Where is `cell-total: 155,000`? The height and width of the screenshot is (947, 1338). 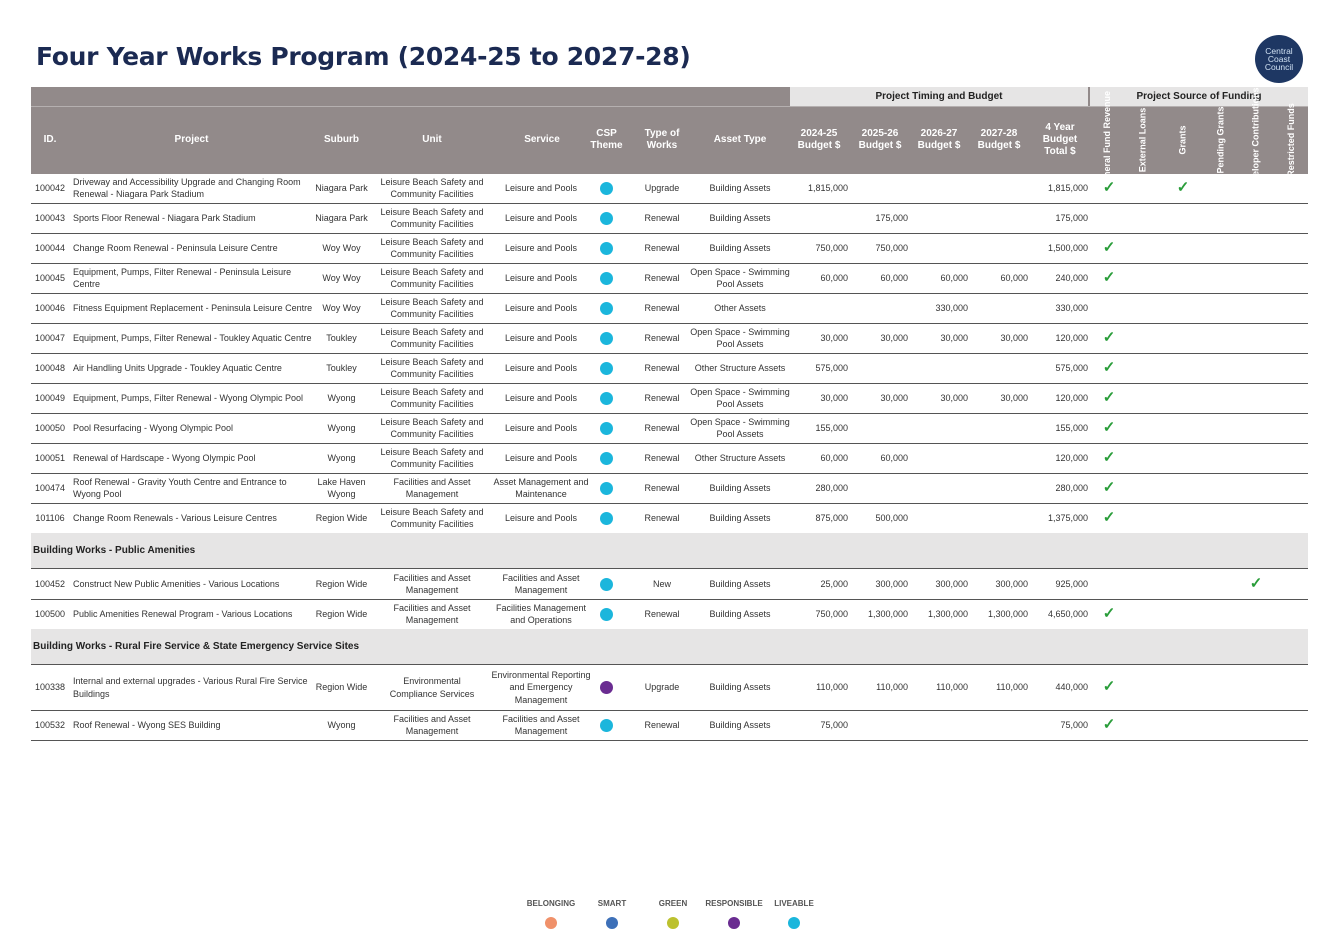 cell-total: 155,000 is located at coordinates (1071, 427).